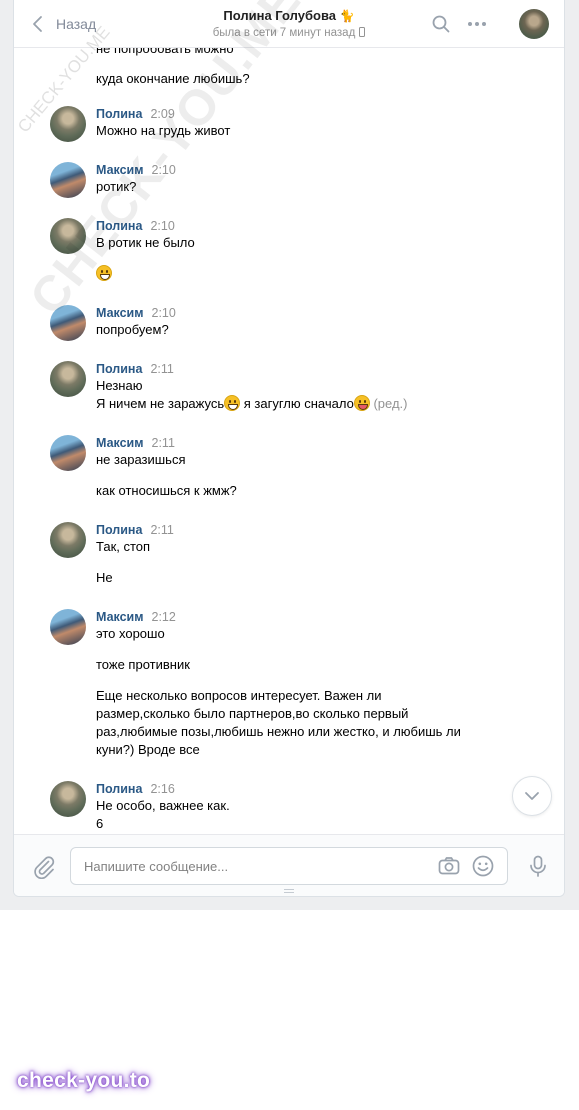 The image size is (579, 1110). I want to click on brand-watermark: check-you.to, so click(84, 1080).